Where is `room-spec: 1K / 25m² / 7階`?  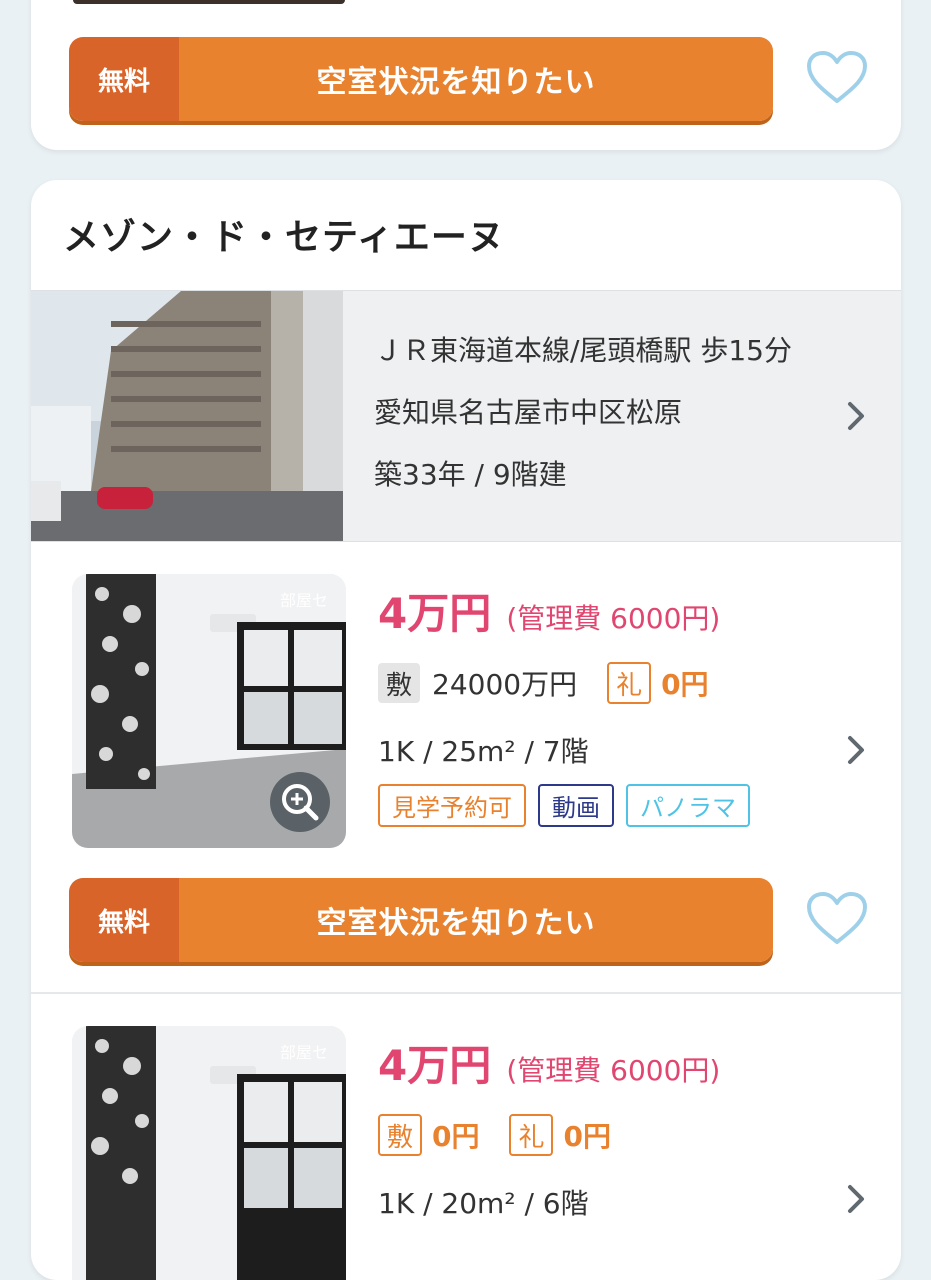
room-spec: 1K / 25m² / 7階 is located at coordinates (483, 751).